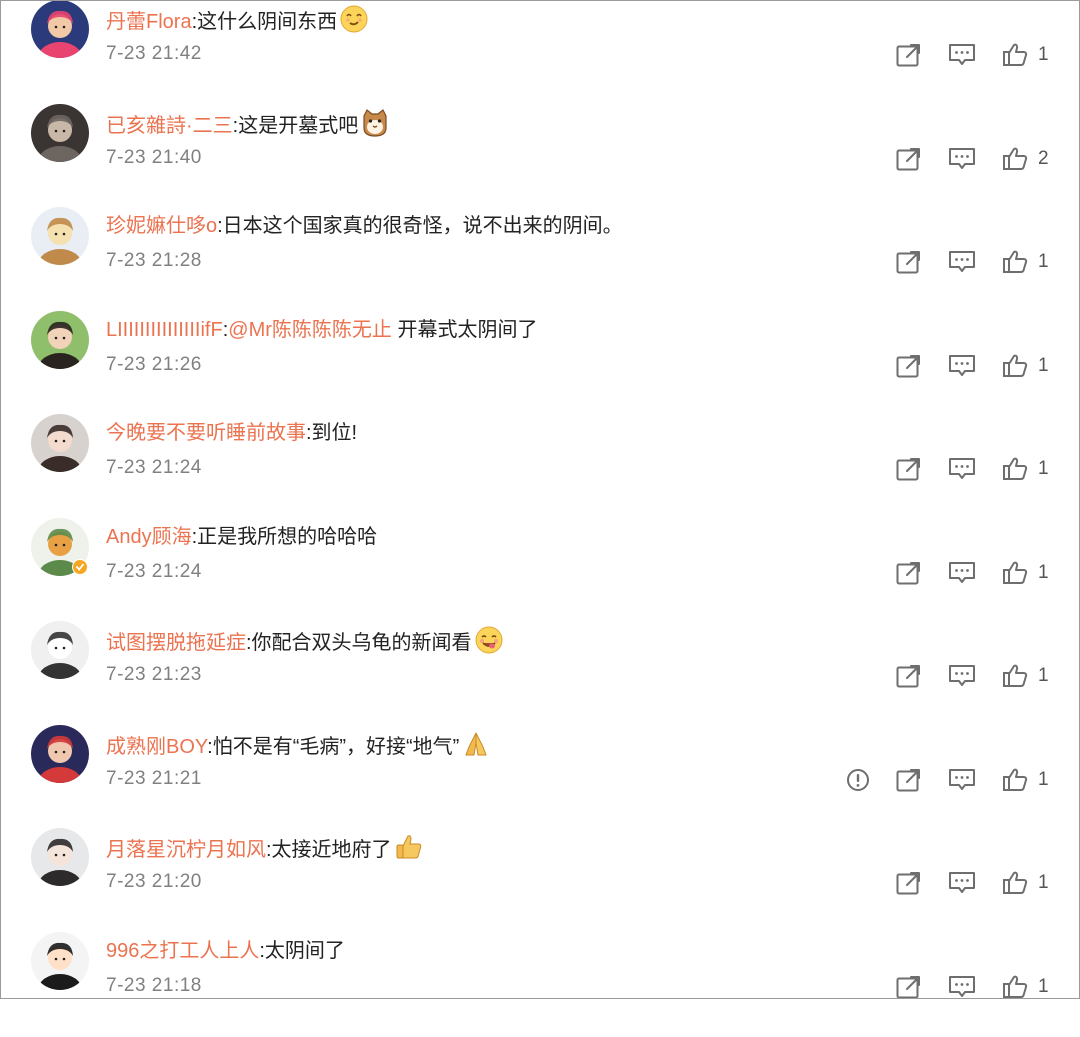  What do you see at coordinates (80, 567) in the screenshot?
I see `verified-badge-icon` at bounding box center [80, 567].